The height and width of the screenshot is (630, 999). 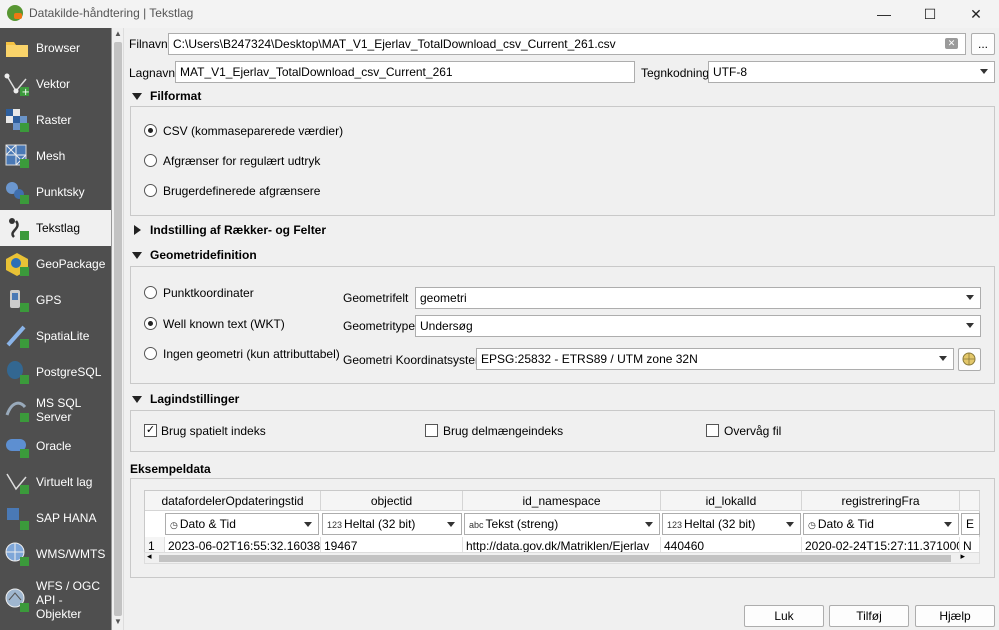 I want to click on column-header: id_lokalId, so click(x=731, y=501).